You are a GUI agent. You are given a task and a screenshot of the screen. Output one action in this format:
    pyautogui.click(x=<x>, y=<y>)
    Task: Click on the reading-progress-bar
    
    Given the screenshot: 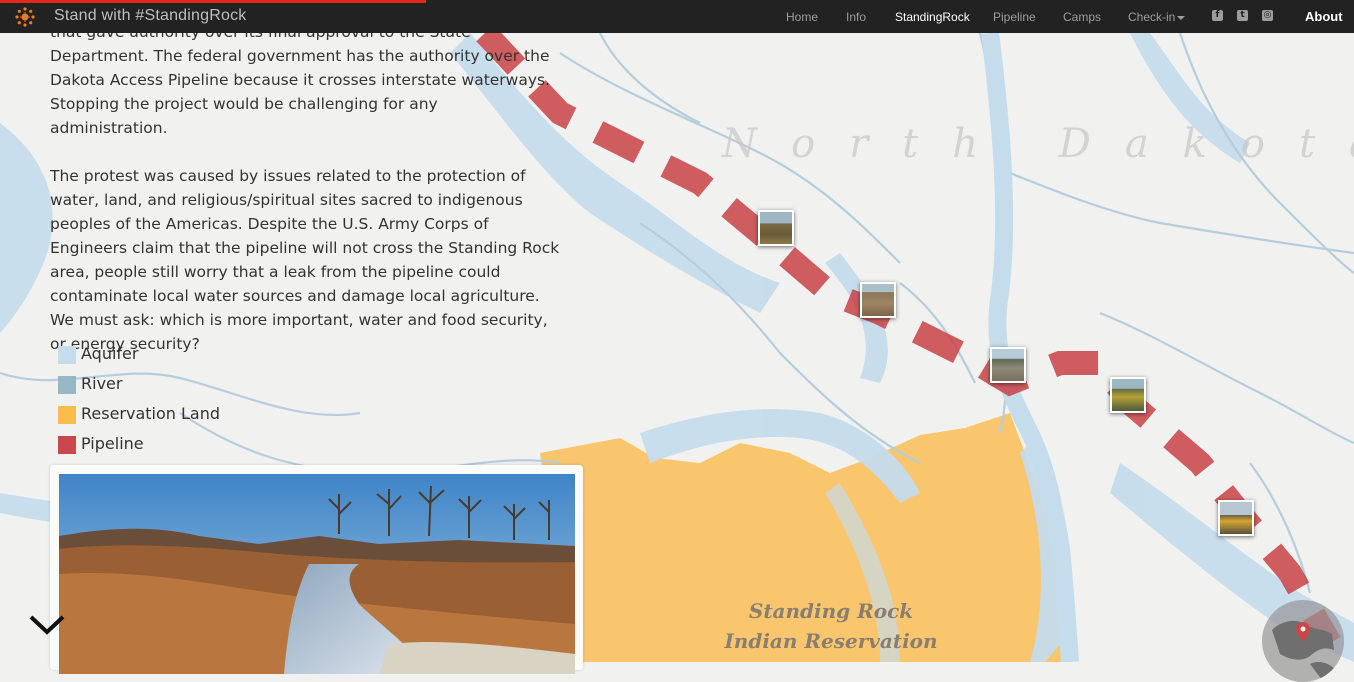 What is the action you would take?
    pyautogui.click(x=213, y=1)
    